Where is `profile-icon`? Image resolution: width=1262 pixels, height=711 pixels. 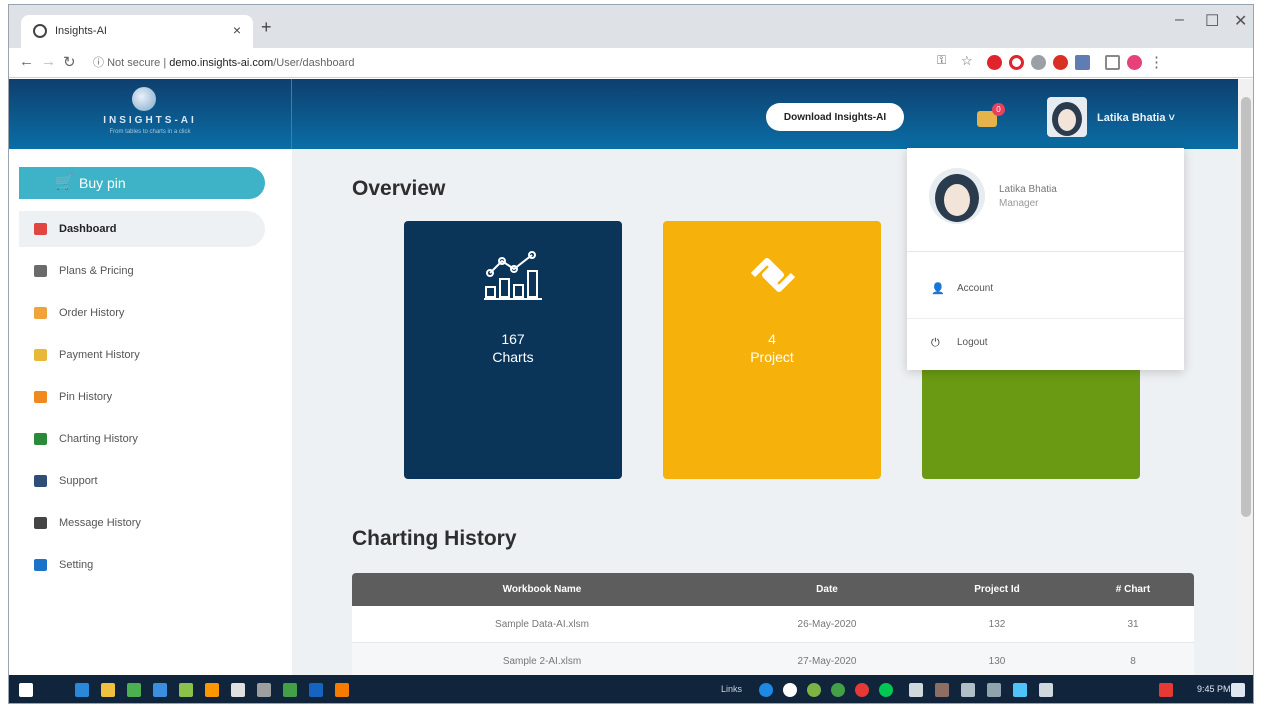 profile-icon is located at coordinates (1134, 62).